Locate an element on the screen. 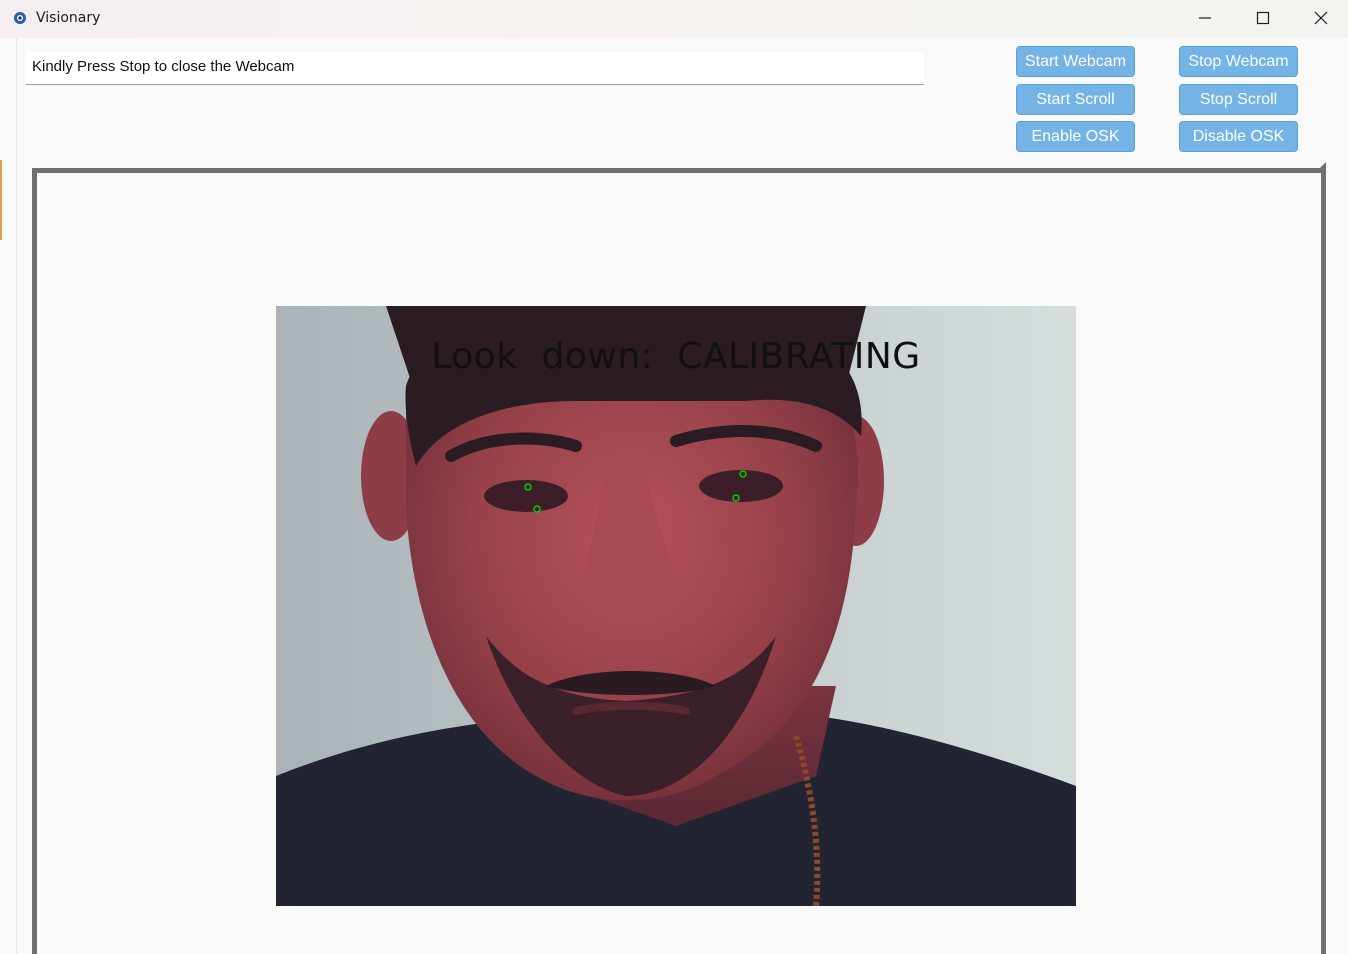  status-message-text: Kindly Press Stop to close the Webcam is located at coordinates (163, 66).